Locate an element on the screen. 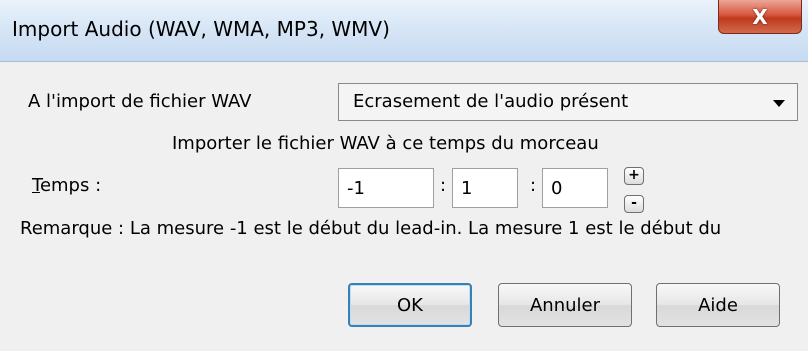  chevron-down-icon is located at coordinates (779, 103).